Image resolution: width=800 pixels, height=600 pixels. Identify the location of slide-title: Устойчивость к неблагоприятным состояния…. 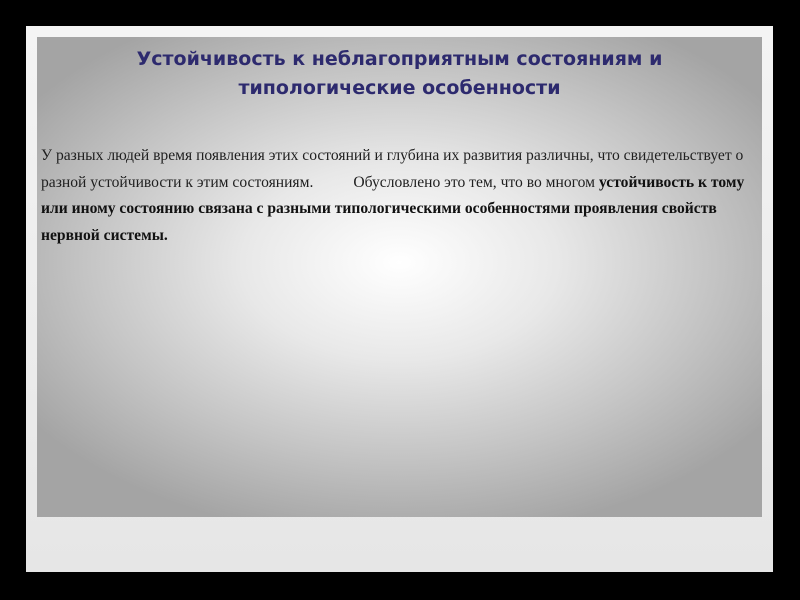
(399, 74).